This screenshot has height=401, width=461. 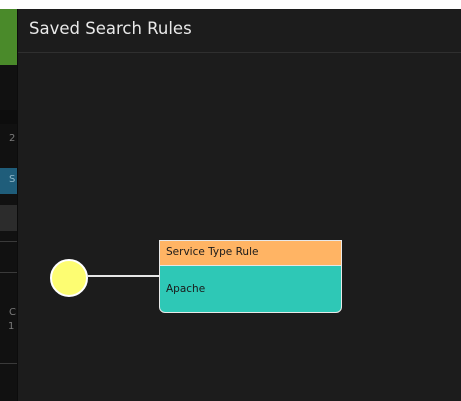 I want to click on underlay-text: 2, so click(x=12, y=138).